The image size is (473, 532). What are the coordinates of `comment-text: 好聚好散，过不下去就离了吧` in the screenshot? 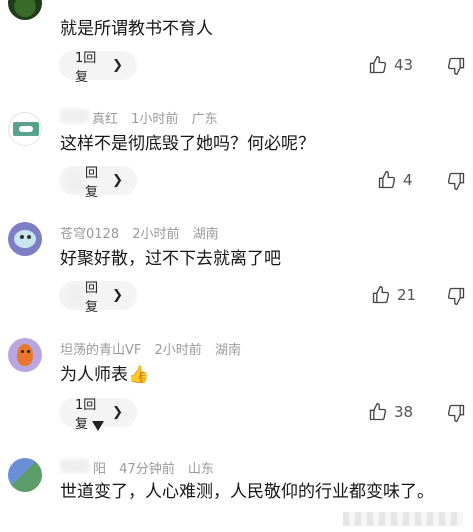 It's located at (170, 259).